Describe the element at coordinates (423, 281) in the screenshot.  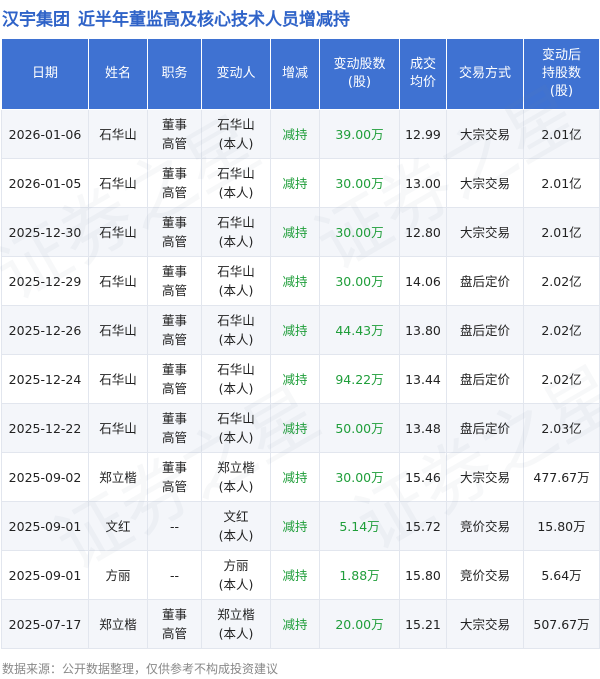
I see `price-cell: 14.06` at that location.